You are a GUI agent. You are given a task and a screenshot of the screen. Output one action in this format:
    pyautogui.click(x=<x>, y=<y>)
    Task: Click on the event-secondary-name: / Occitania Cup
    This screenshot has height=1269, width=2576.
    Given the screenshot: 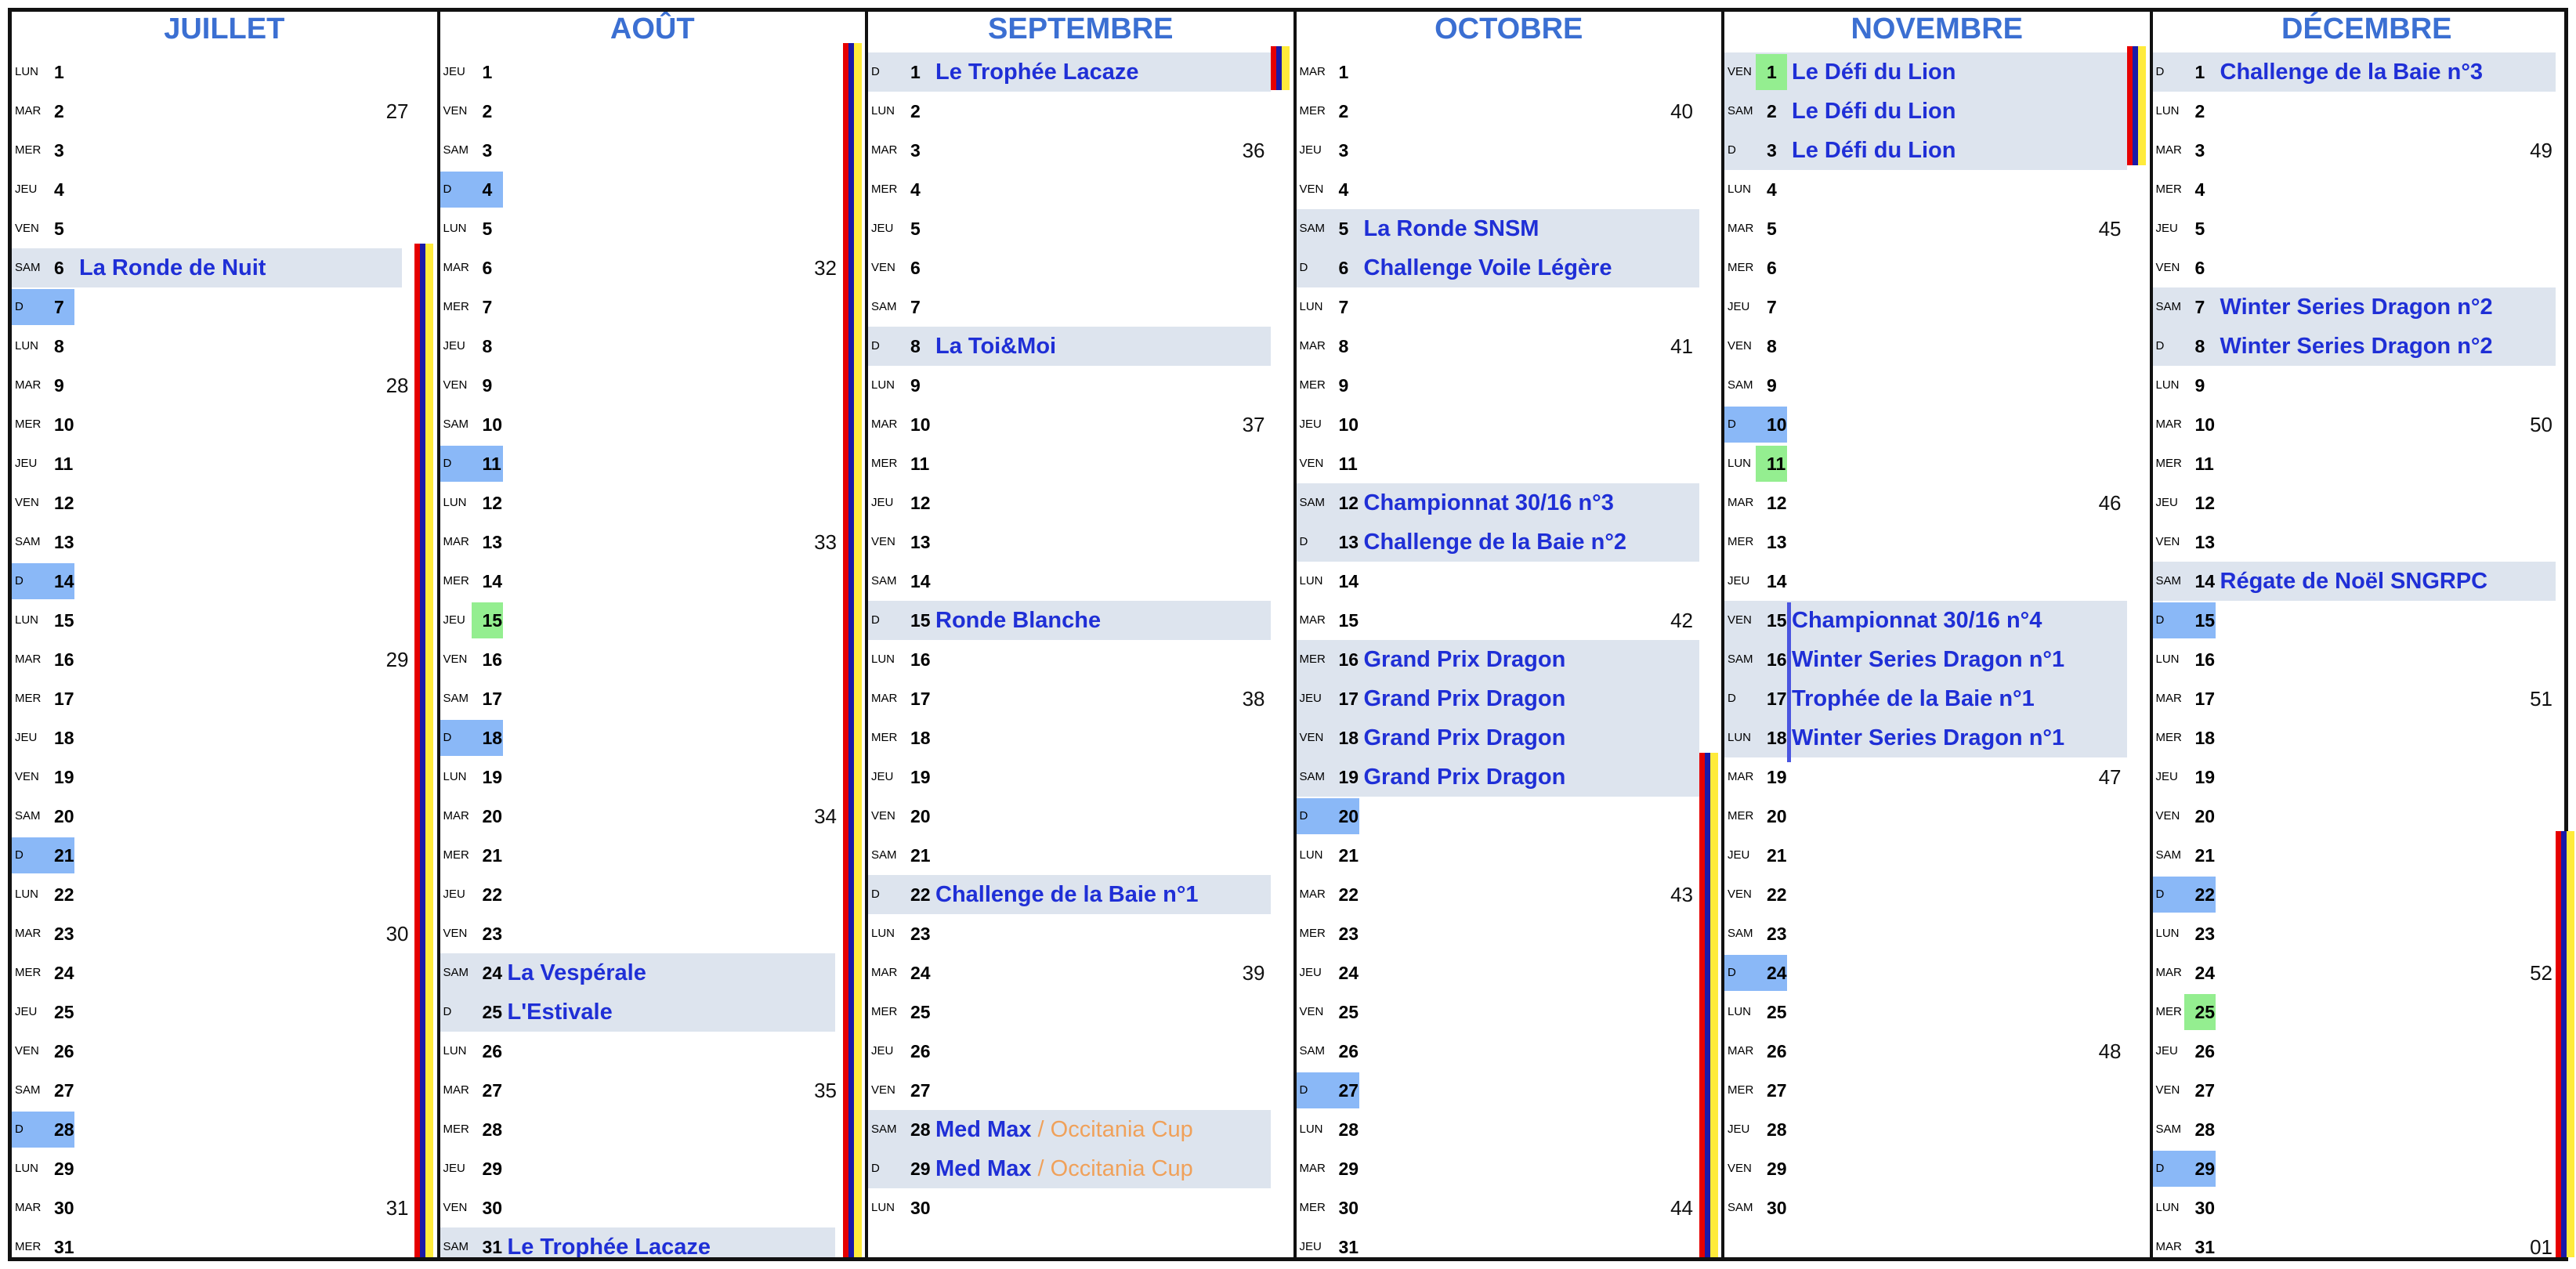 What is the action you would take?
    pyautogui.click(x=1112, y=1168)
    